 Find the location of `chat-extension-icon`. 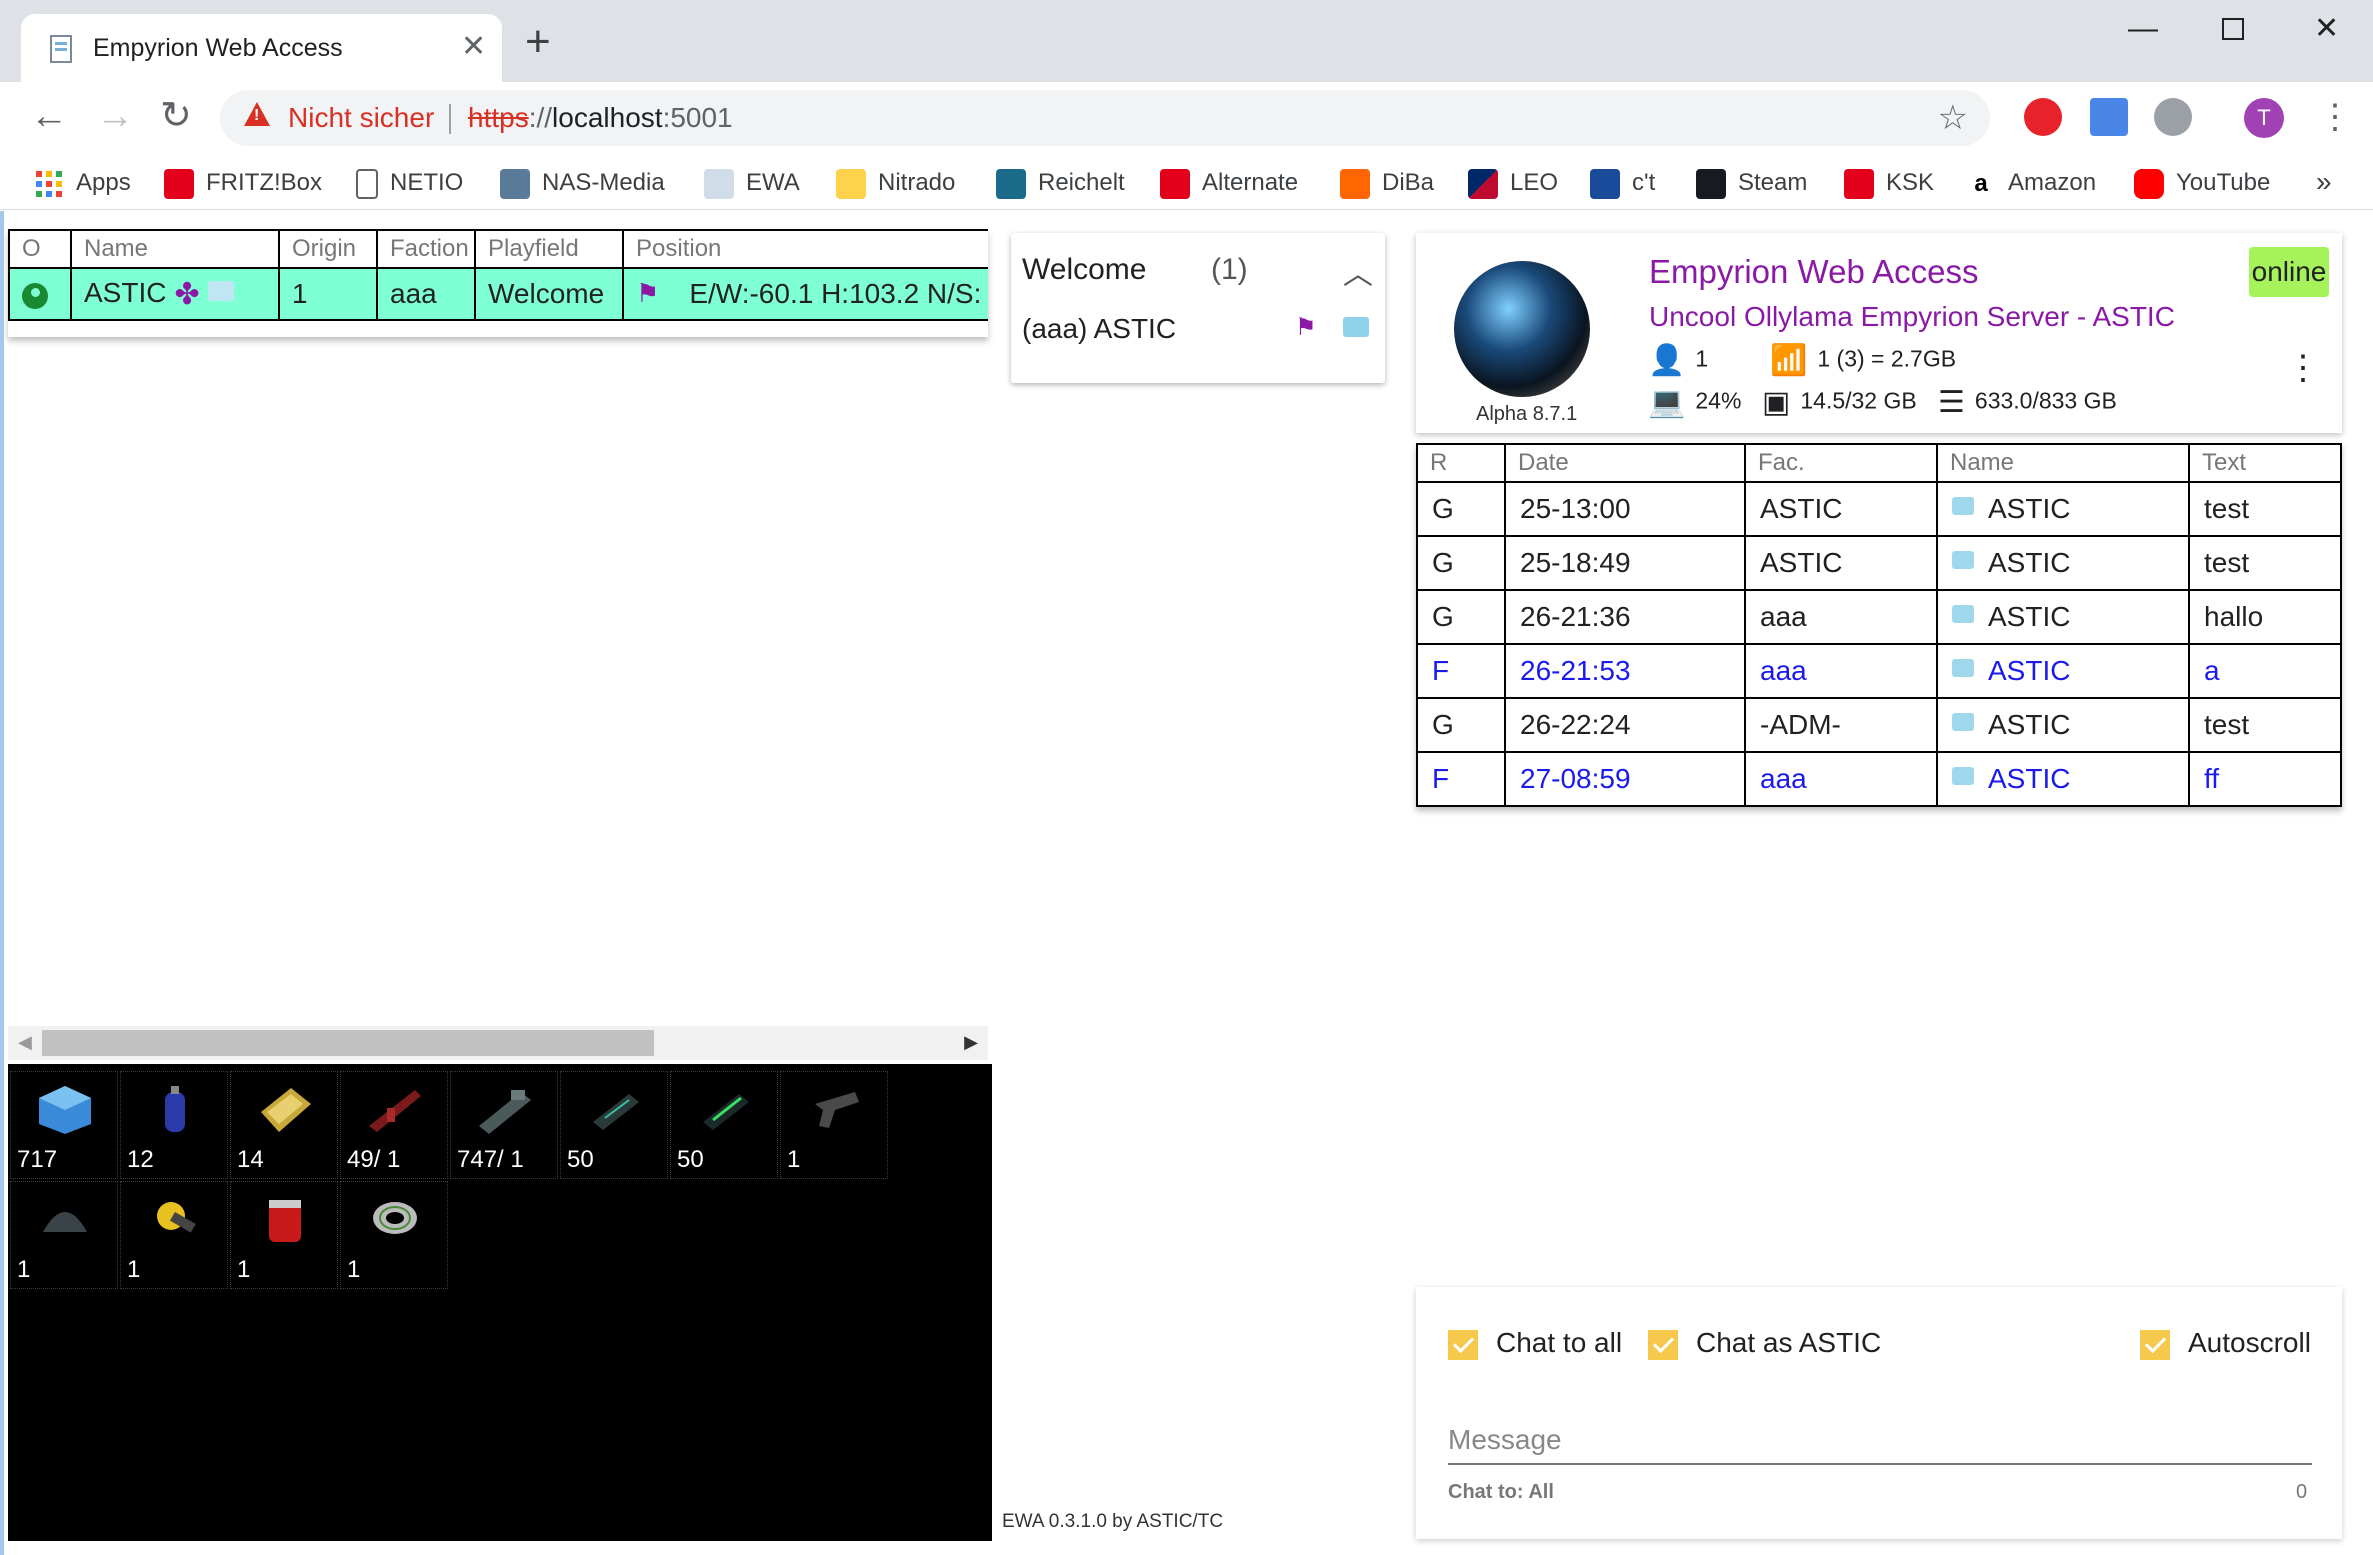

chat-extension-icon is located at coordinates (2173, 117).